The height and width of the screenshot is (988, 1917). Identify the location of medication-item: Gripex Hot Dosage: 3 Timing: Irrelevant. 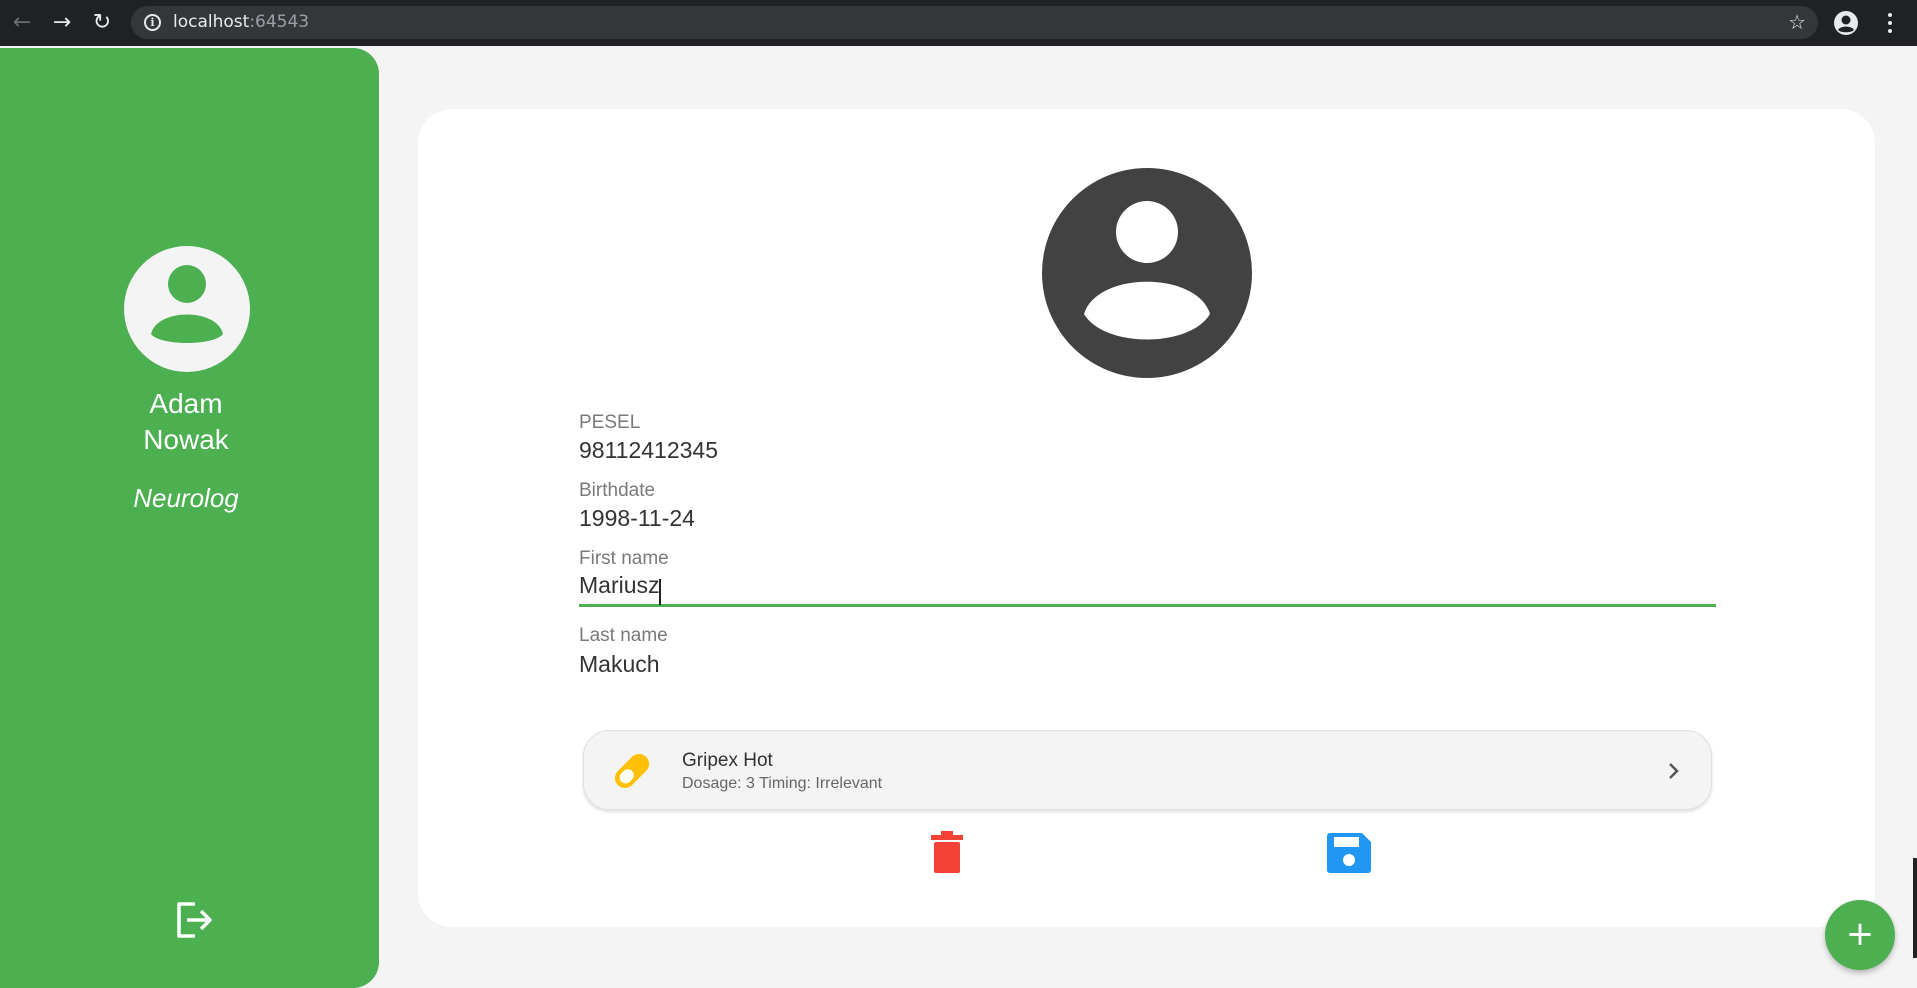
(1147, 770).